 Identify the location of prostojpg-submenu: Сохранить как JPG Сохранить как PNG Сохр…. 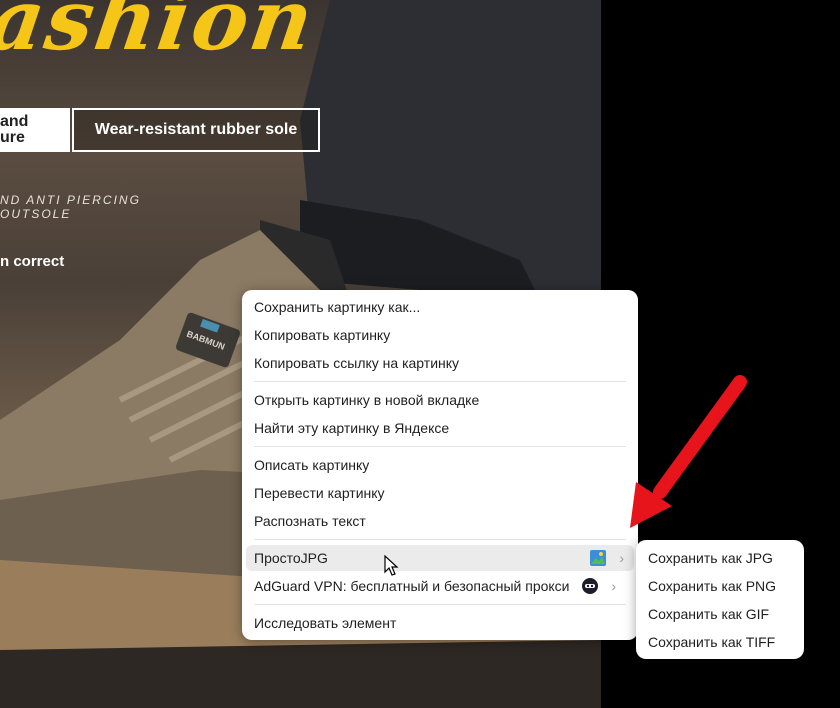
(720, 599).